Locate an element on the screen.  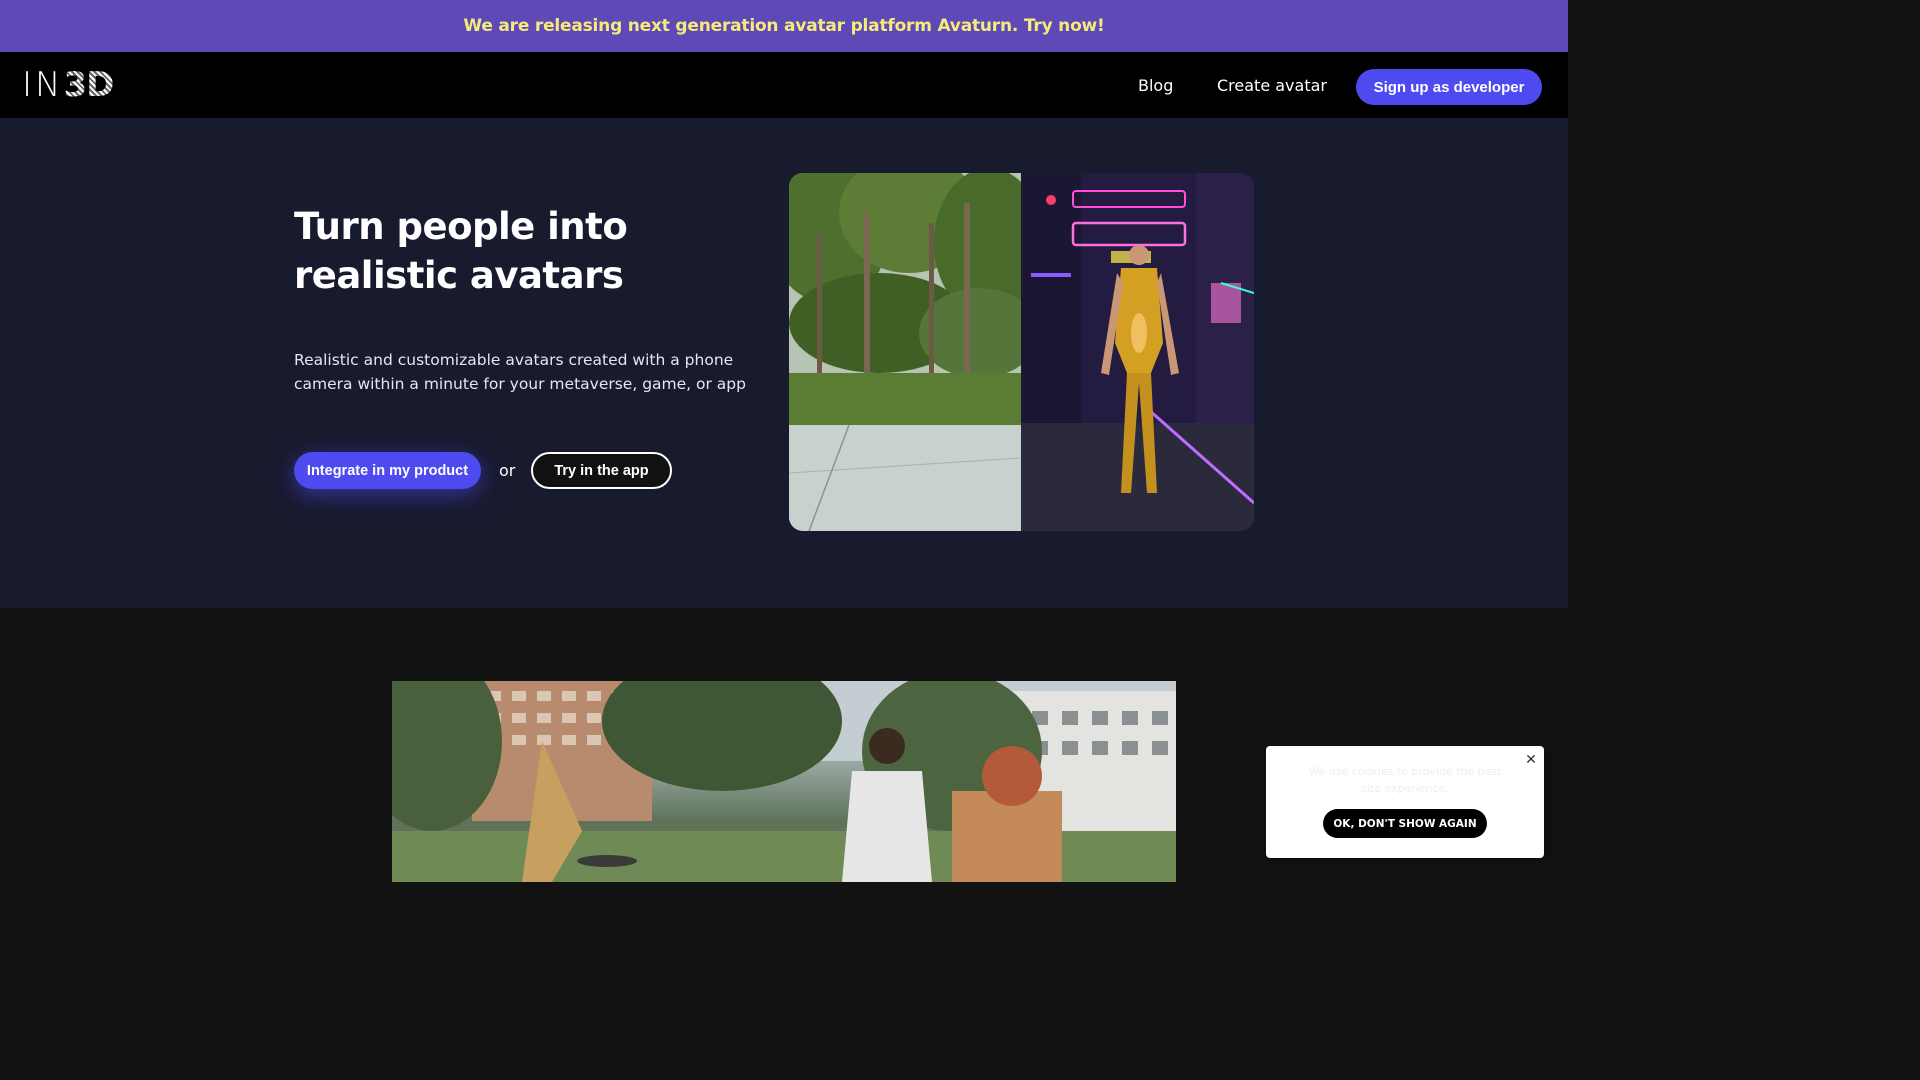
logo-text-in: IN is located at coordinates (43, 85).